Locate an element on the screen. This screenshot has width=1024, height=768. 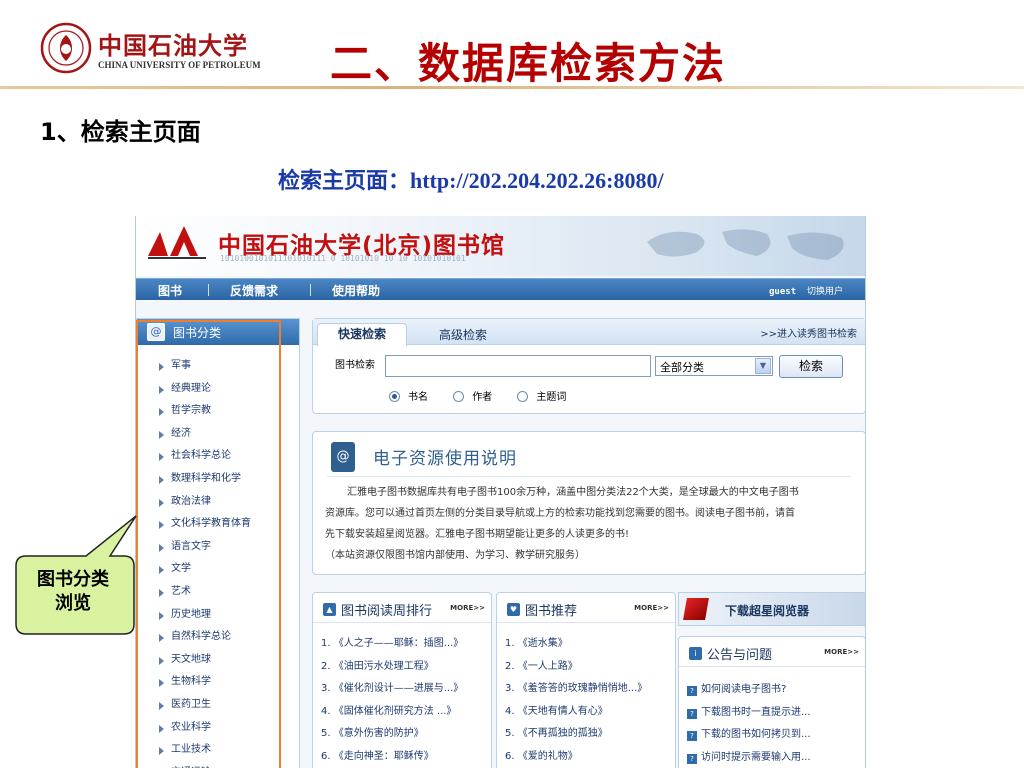
recommend-item-label: 5. 《不再孤独的孤独》 is located at coordinates (556, 734).